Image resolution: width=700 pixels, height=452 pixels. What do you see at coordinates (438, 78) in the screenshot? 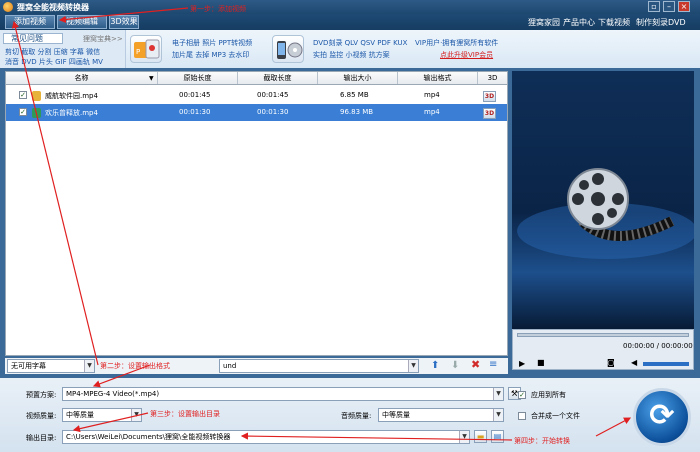
I see `col-output-format: 输出格式` at bounding box center [438, 78].